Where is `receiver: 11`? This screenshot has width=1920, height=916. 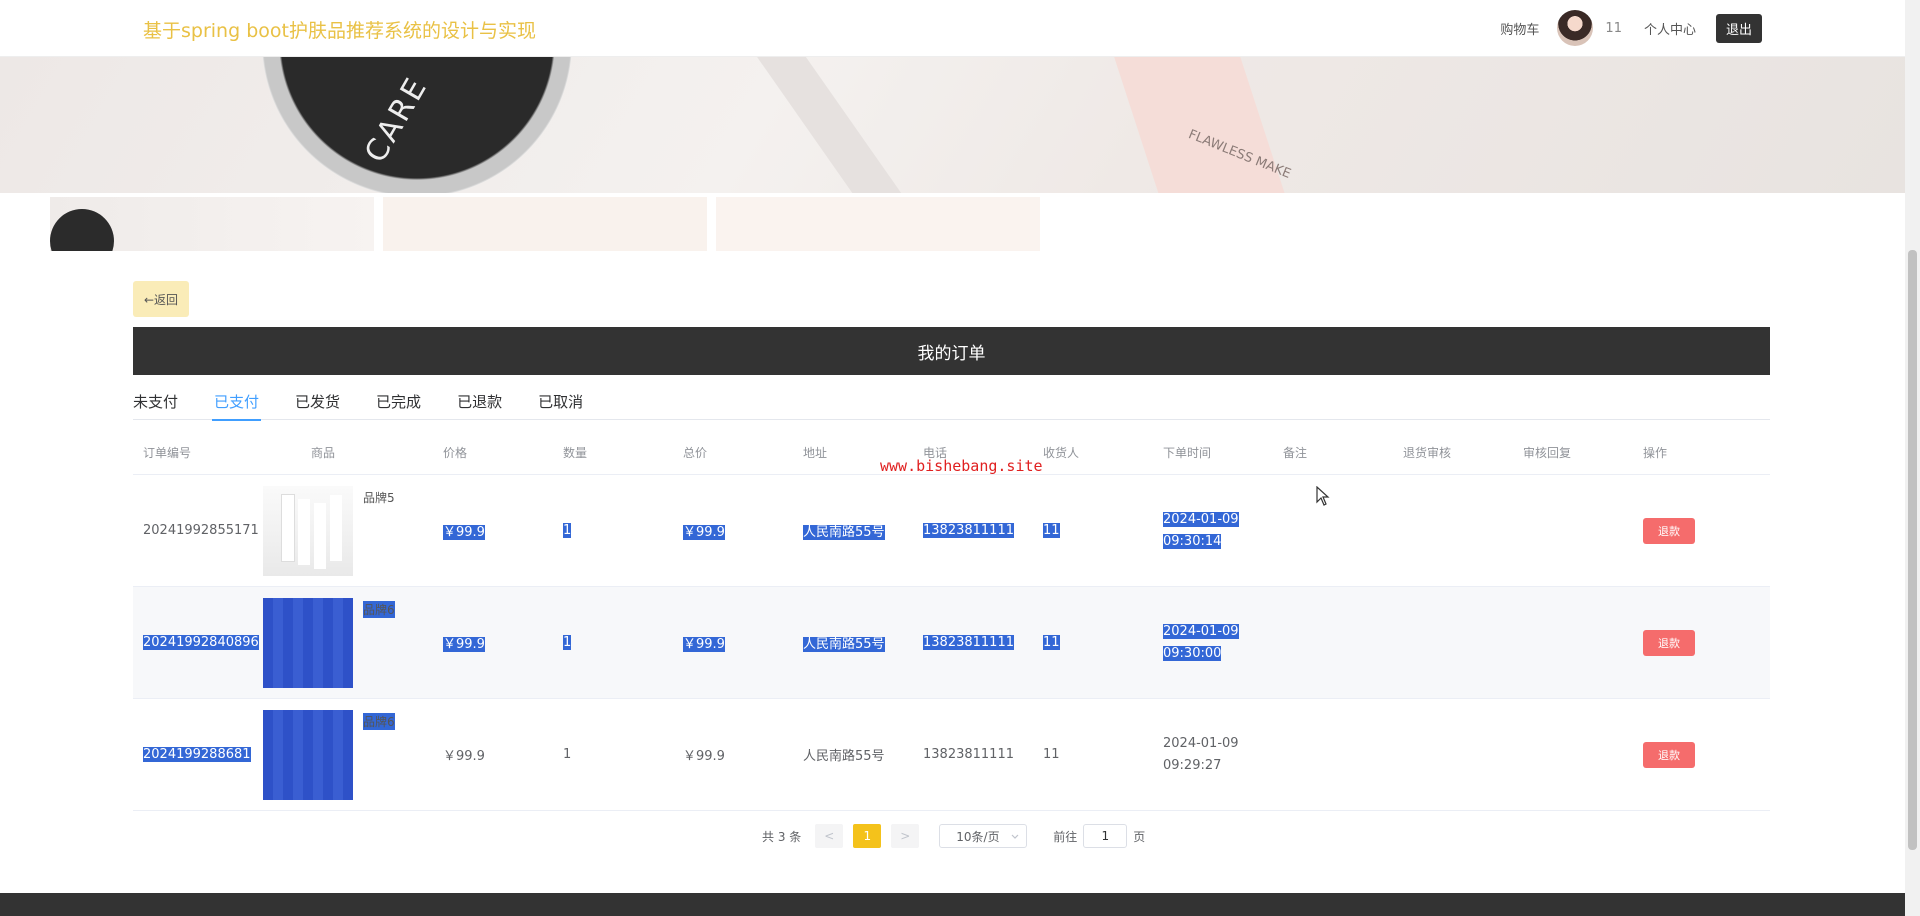
receiver: 11 is located at coordinates (1093, 754).